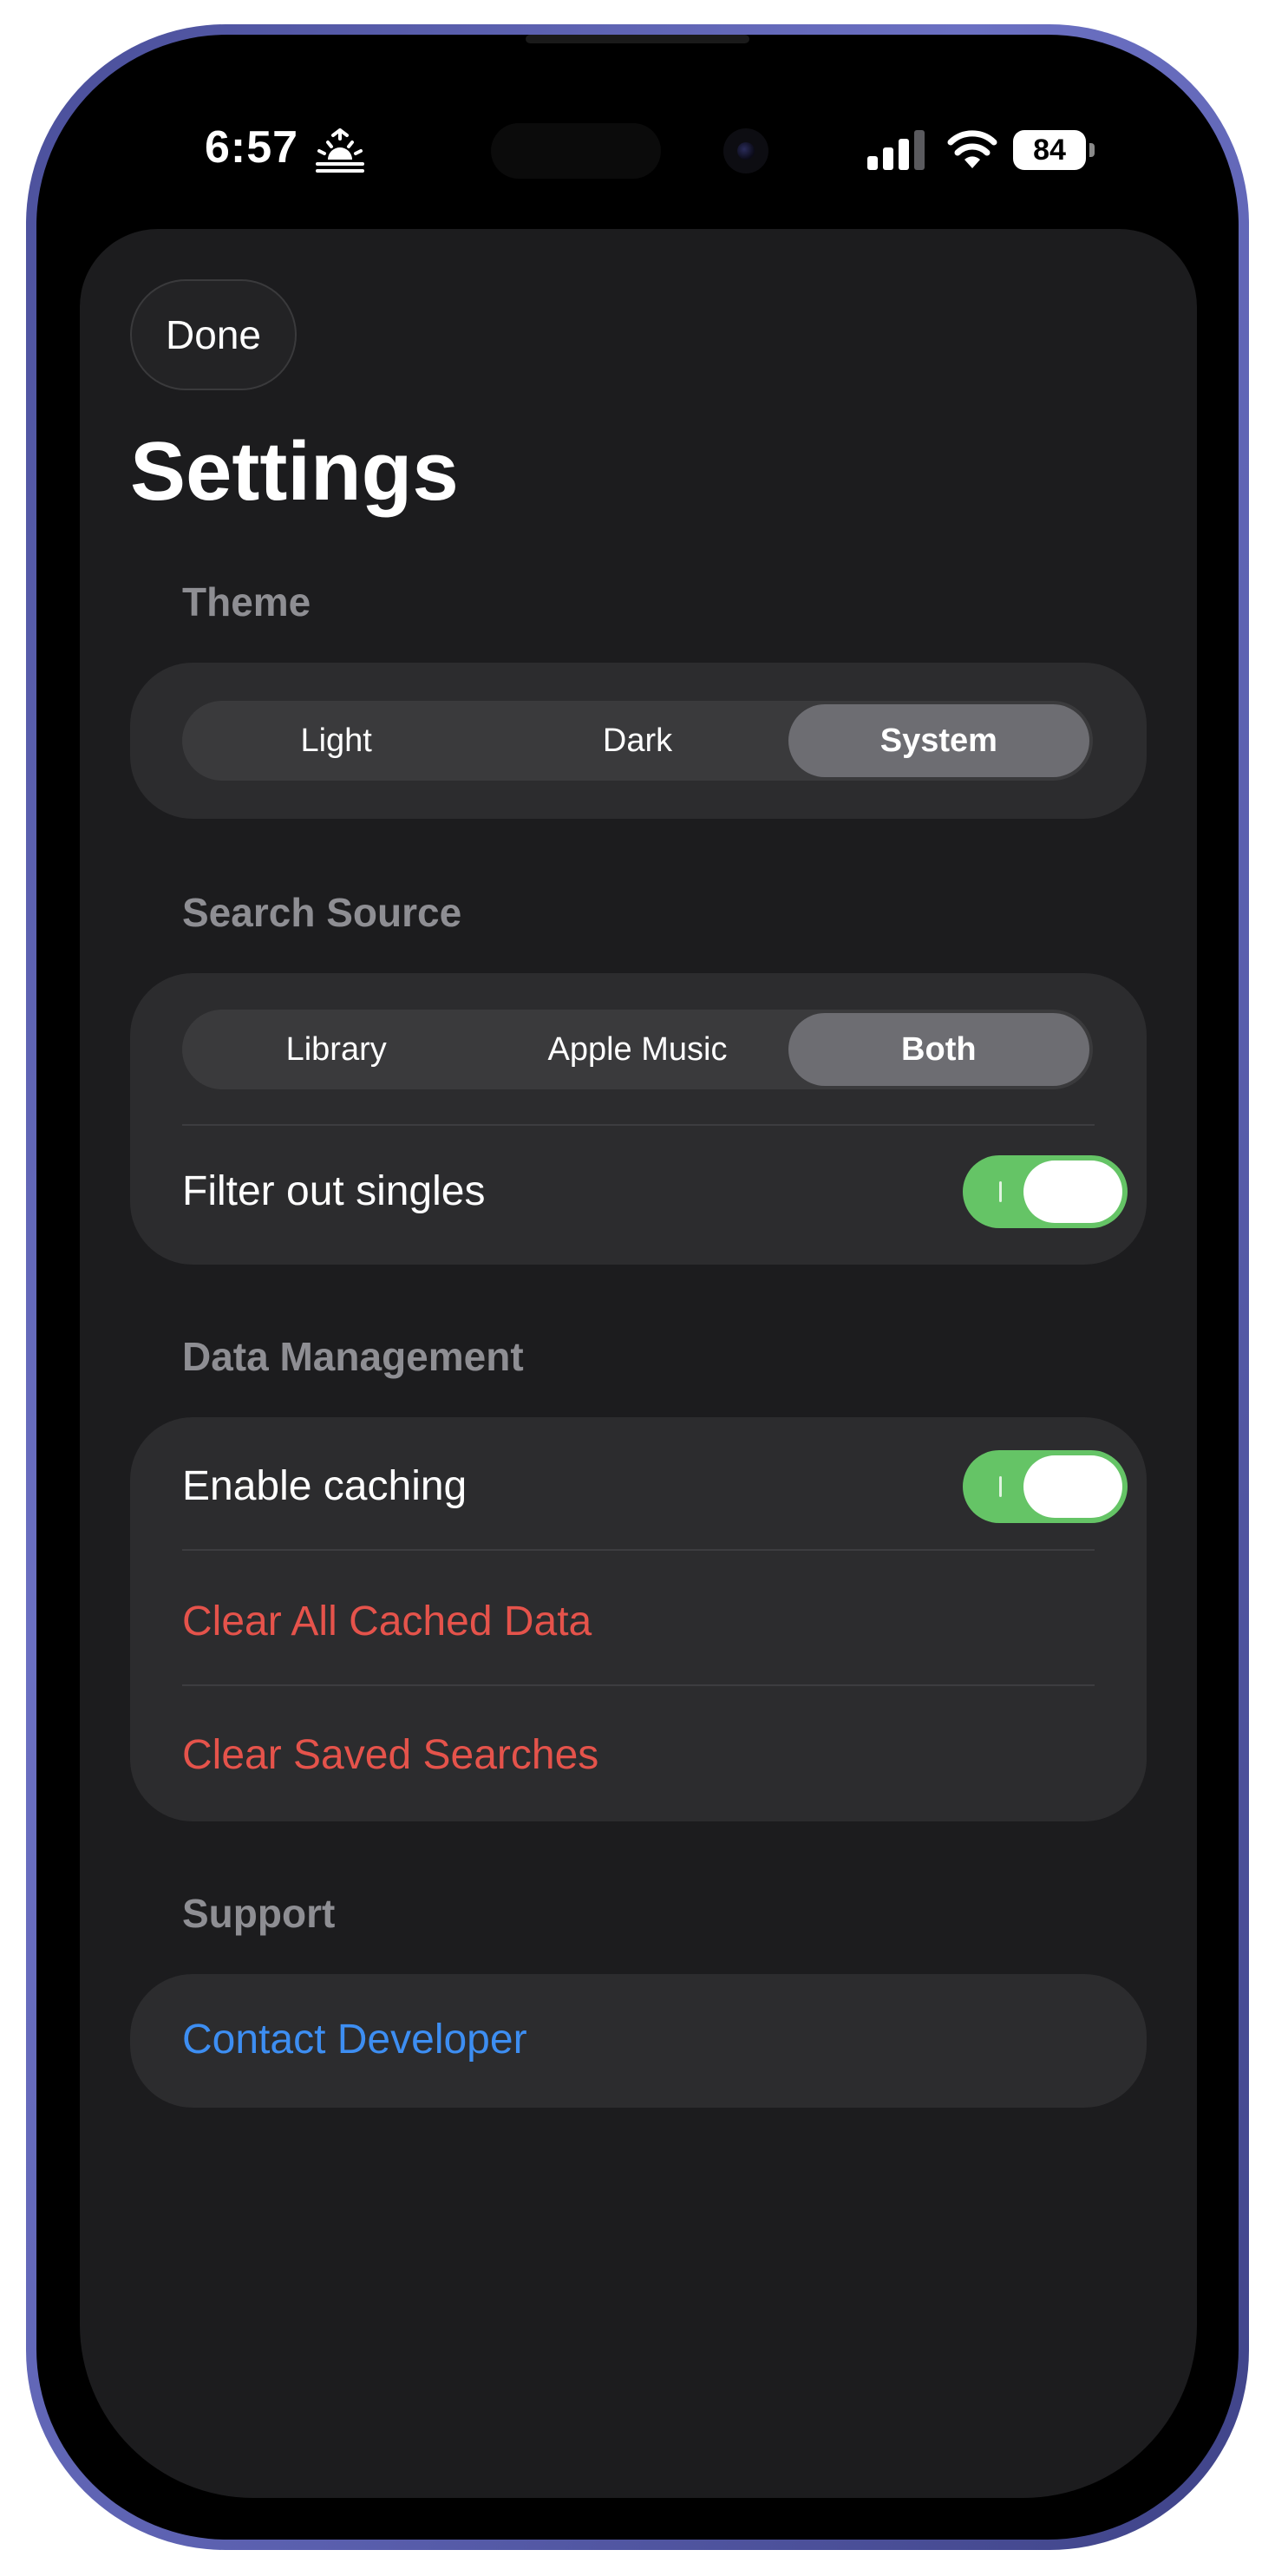 This screenshot has height=2576, width=1275. What do you see at coordinates (387, 1622) in the screenshot?
I see `clear-cached-data-button: Clear All Cached Data` at bounding box center [387, 1622].